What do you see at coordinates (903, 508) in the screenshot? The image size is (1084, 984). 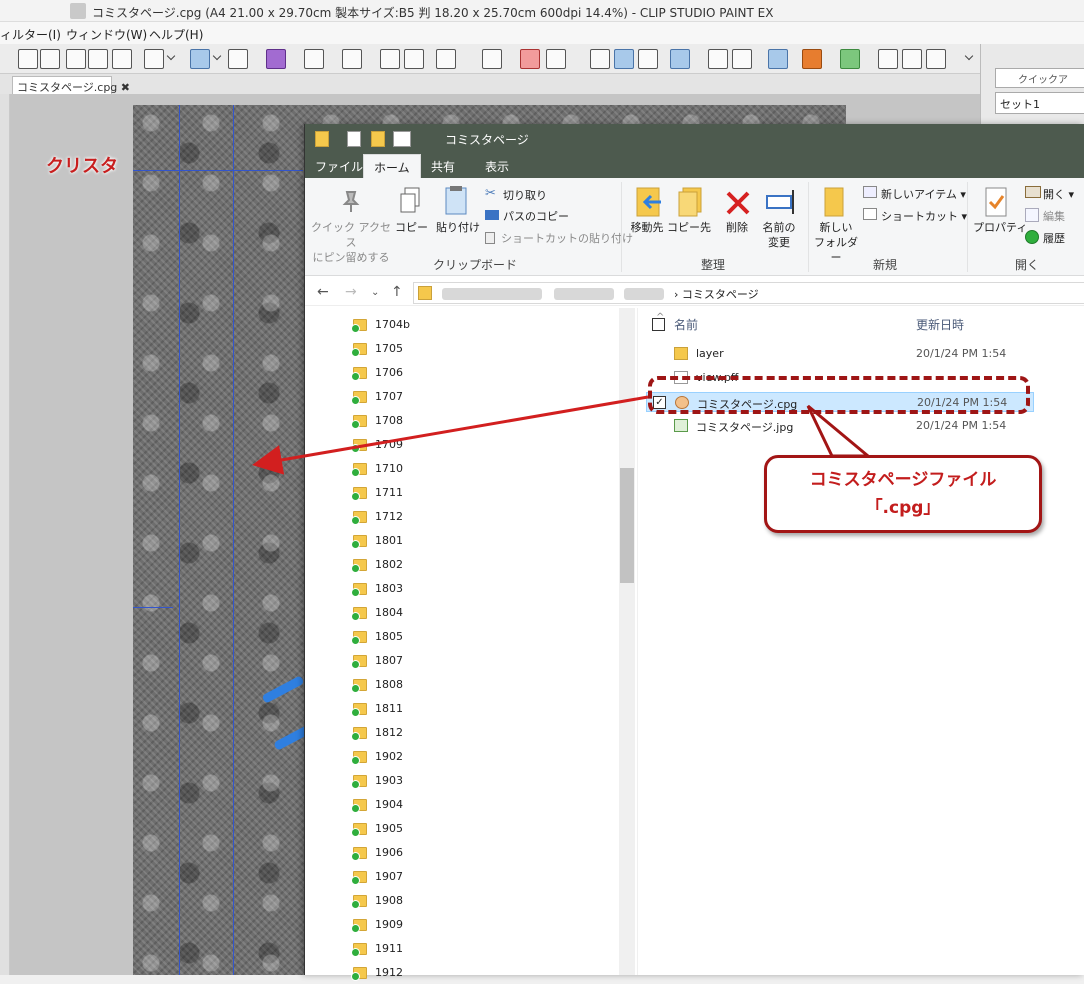 I see `callout-text-2: 「.cpg」` at bounding box center [903, 508].